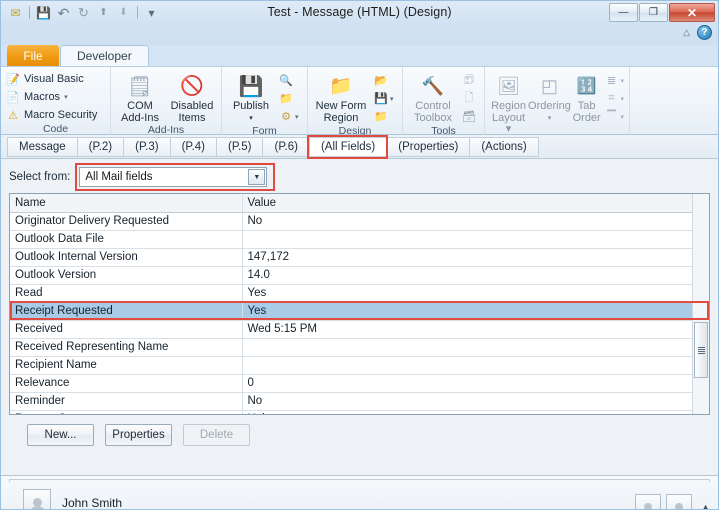 The height and width of the screenshot is (510, 719). What do you see at coordinates (622, 99) in the screenshot?
I see `group-chevron-down-icon: ▾` at bounding box center [622, 99].